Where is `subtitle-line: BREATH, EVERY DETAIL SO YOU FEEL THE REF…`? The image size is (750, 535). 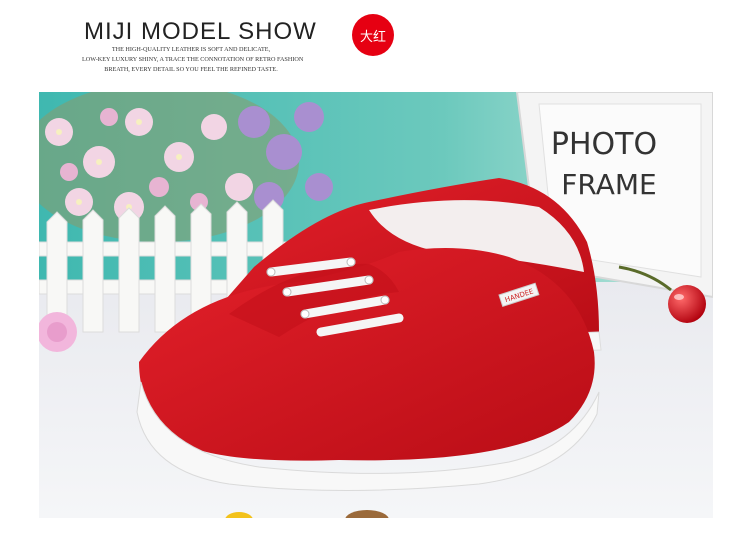 subtitle-line: BREATH, EVERY DETAIL SO YOU FEEL THE REF… is located at coordinates (191, 69).